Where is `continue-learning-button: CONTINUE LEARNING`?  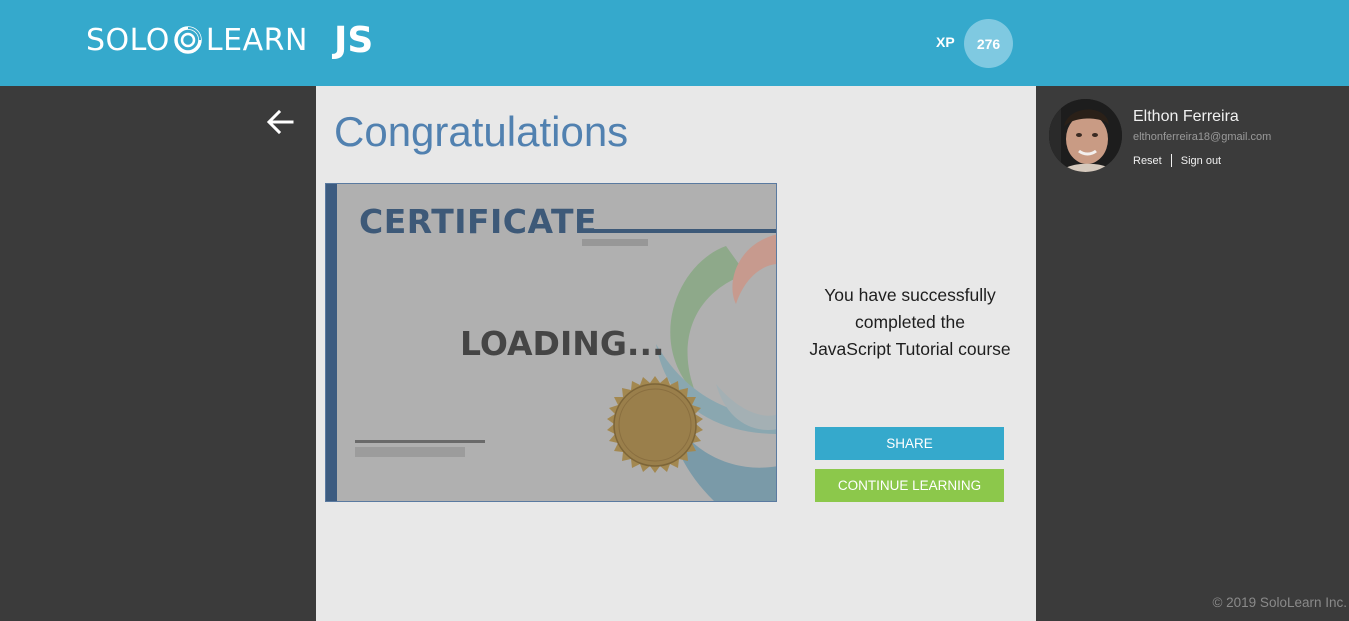 continue-learning-button: CONTINUE LEARNING is located at coordinates (909, 485).